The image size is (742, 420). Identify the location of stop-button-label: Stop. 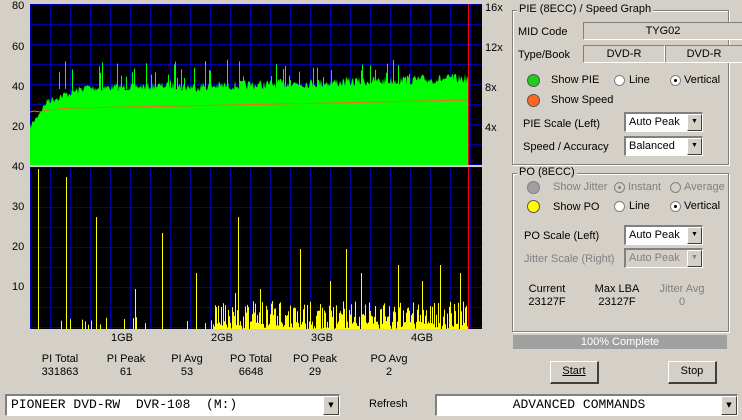
(692, 371).